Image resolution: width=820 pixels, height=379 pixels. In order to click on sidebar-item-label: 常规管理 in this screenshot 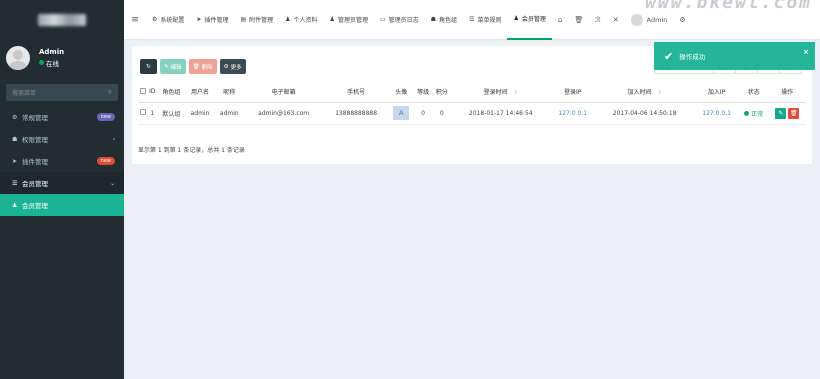, I will do `click(35, 118)`.